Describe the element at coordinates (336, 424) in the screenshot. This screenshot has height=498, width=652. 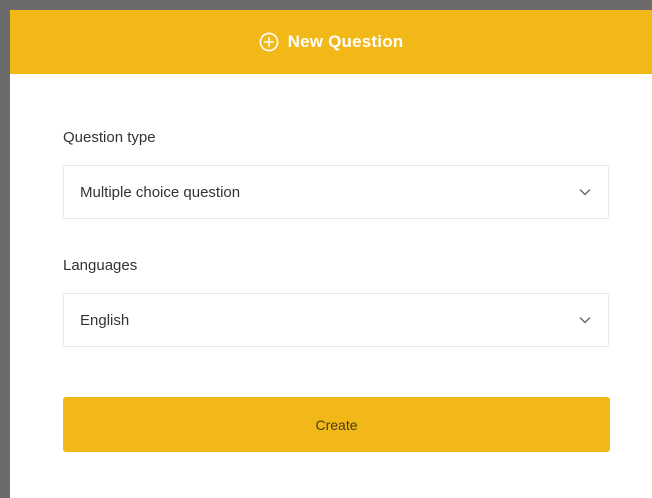
I see `create-button: Create` at that location.